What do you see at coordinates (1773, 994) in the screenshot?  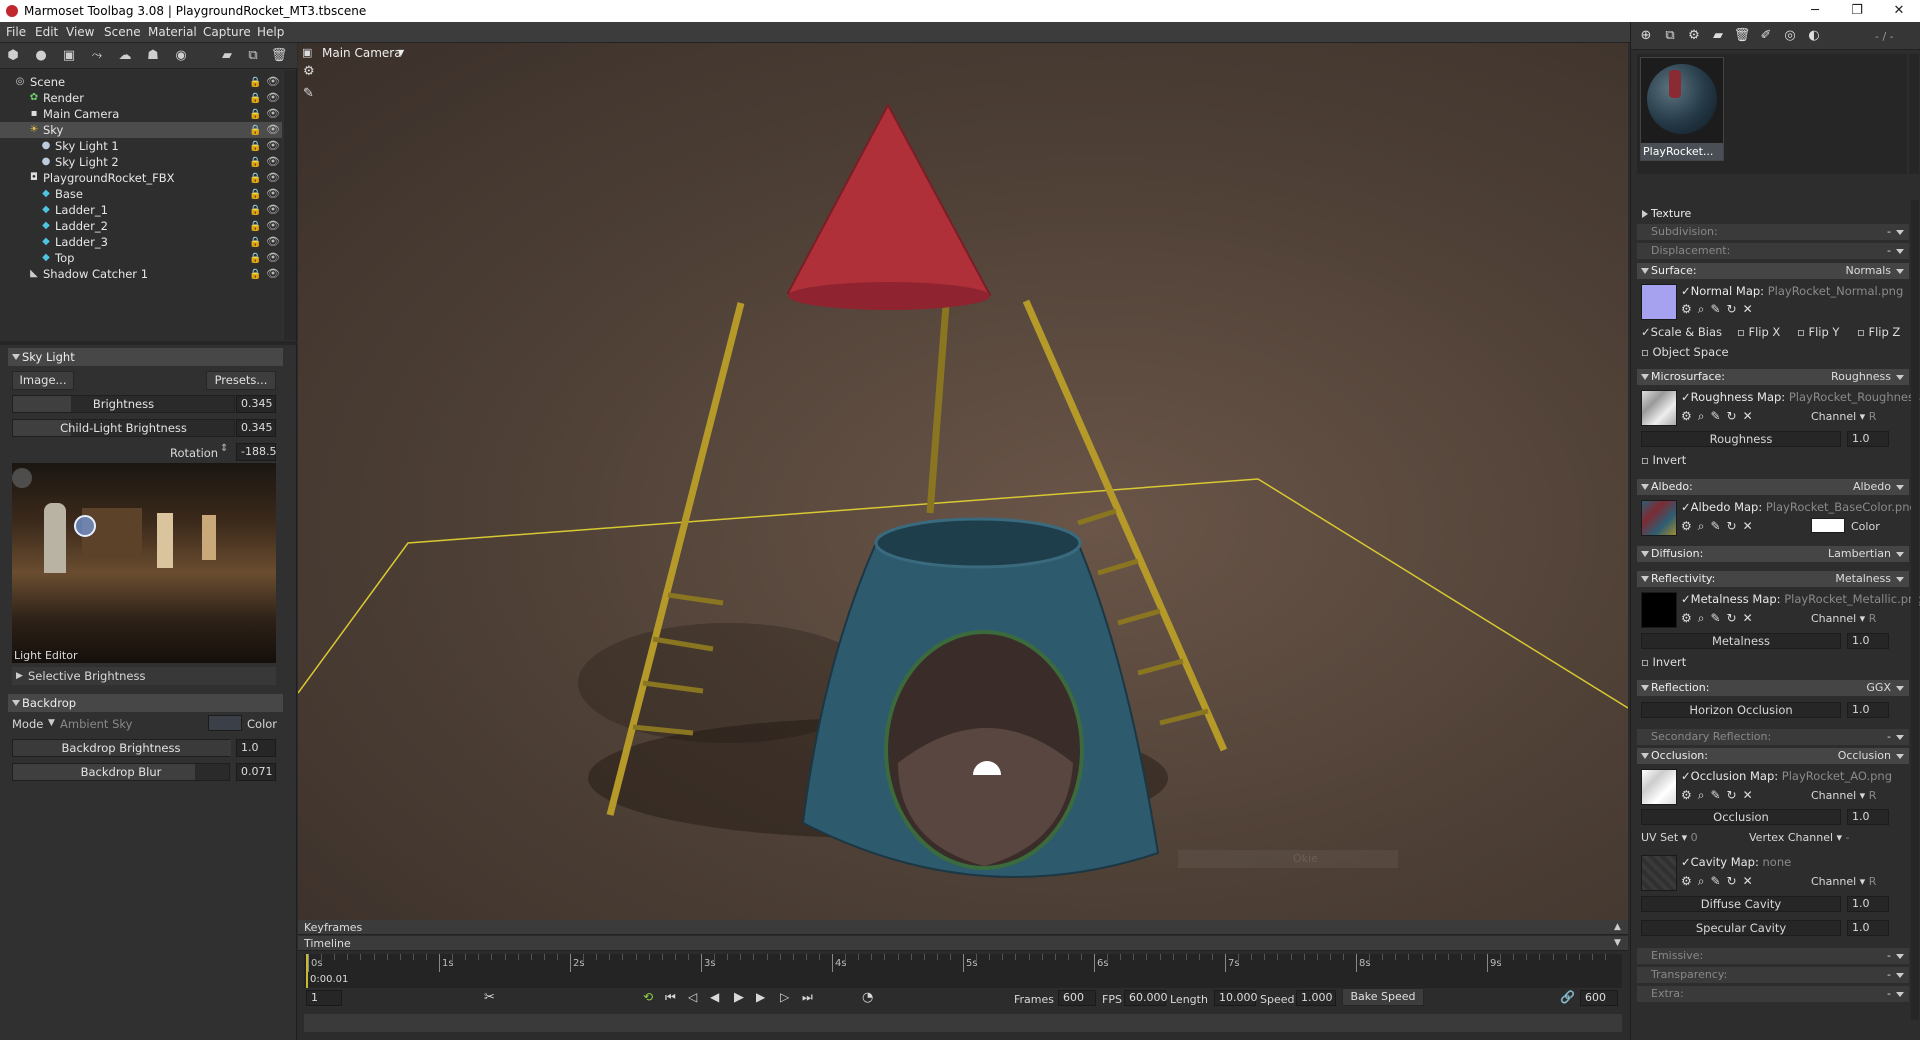 I see `extra-section: Extra: -` at bounding box center [1773, 994].